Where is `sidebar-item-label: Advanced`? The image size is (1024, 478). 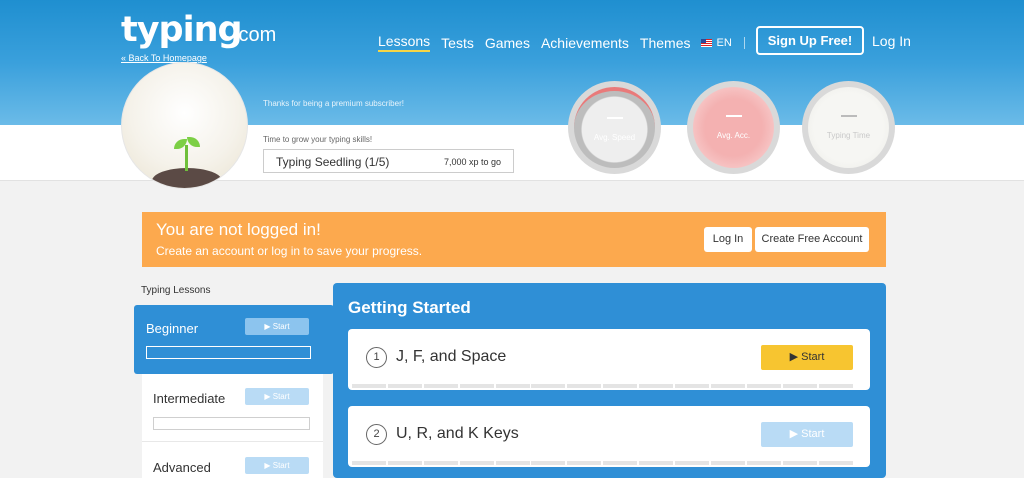 sidebar-item-label: Advanced is located at coordinates (182, 467).